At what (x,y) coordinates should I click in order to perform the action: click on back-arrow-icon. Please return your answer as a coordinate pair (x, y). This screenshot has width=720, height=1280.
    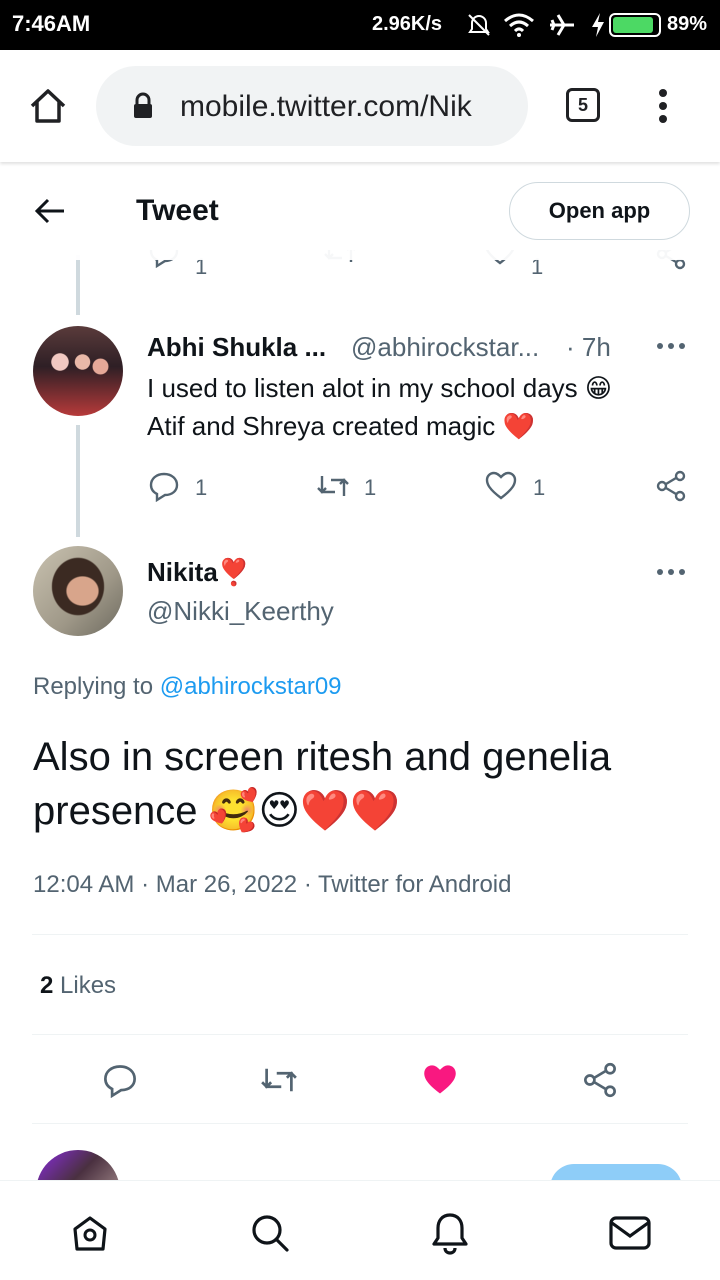
    Looking at the image, I should click on (50, 211).